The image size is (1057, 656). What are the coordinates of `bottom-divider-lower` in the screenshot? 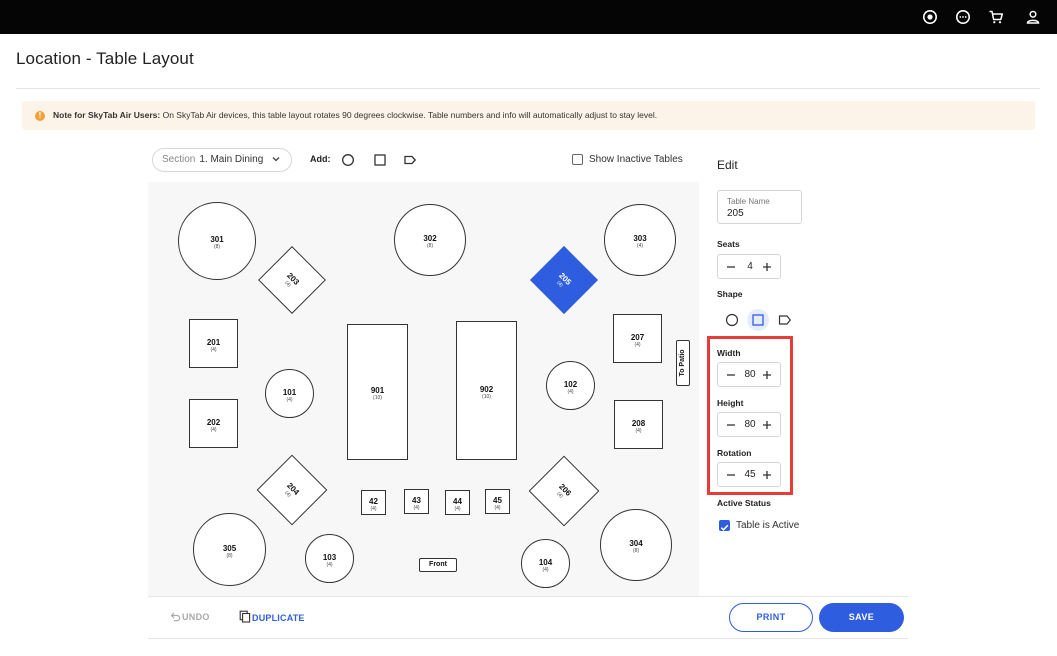 It's located at (528, 638).